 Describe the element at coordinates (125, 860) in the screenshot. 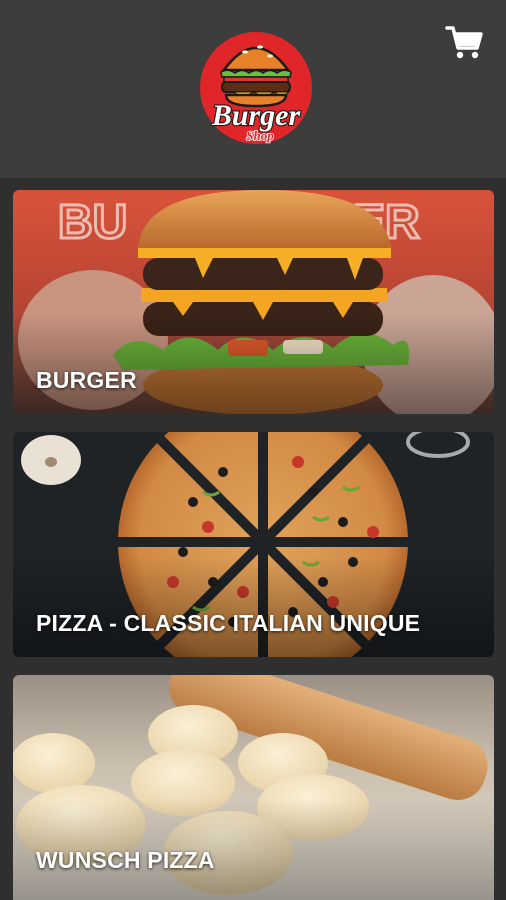

I see `category-label: WUNSCH PIZZA` at that location.